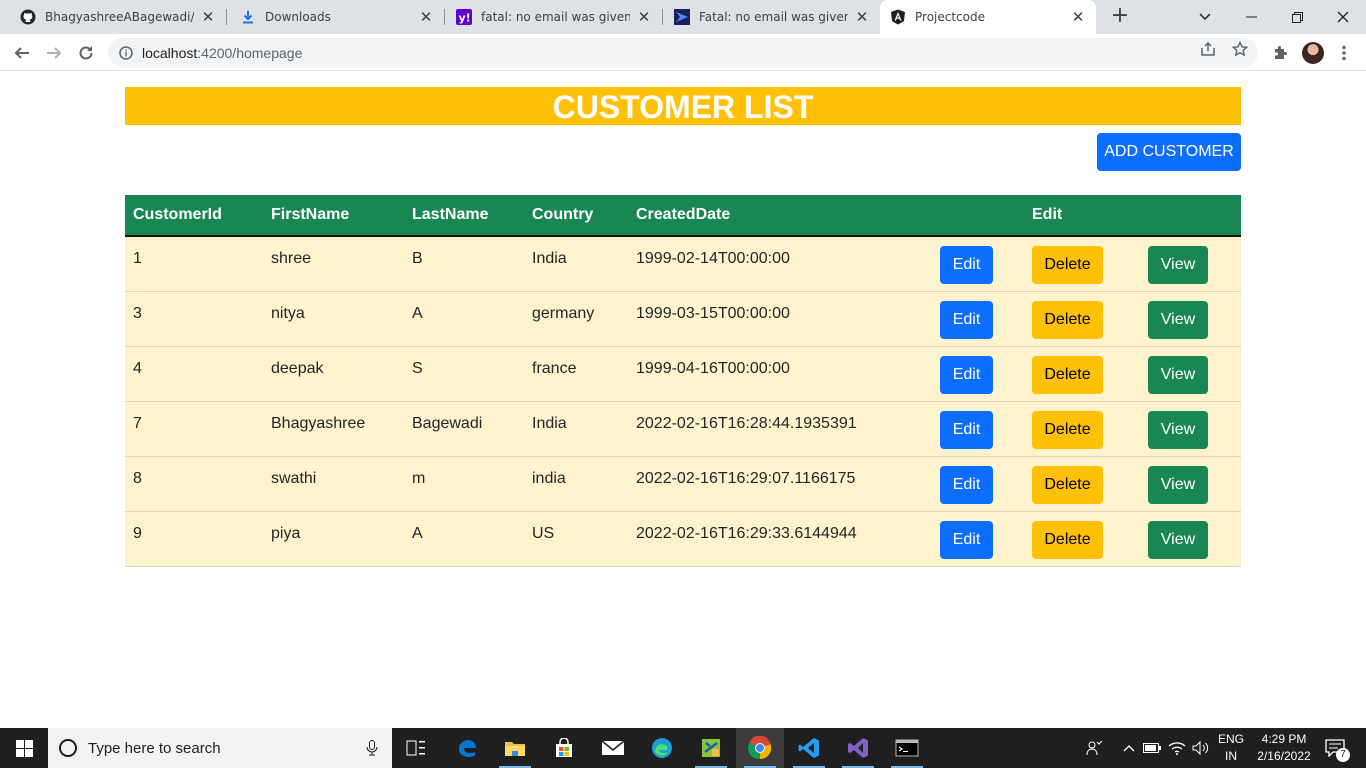  Describe the element at coordinates (563, 313) in the screenshot. I see `country: germany` at that location.